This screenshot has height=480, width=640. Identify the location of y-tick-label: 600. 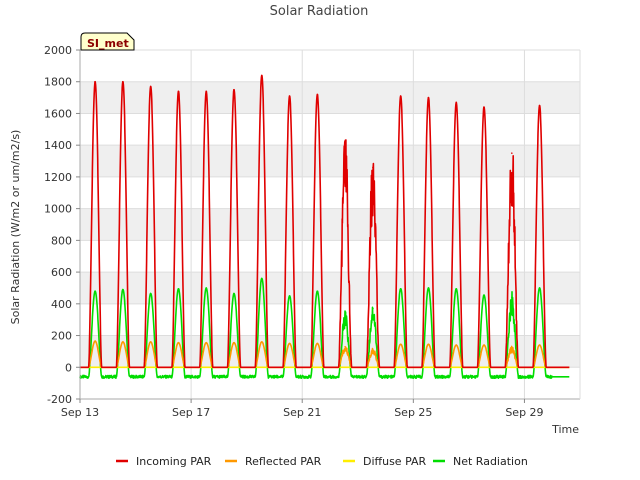
(61, 272).